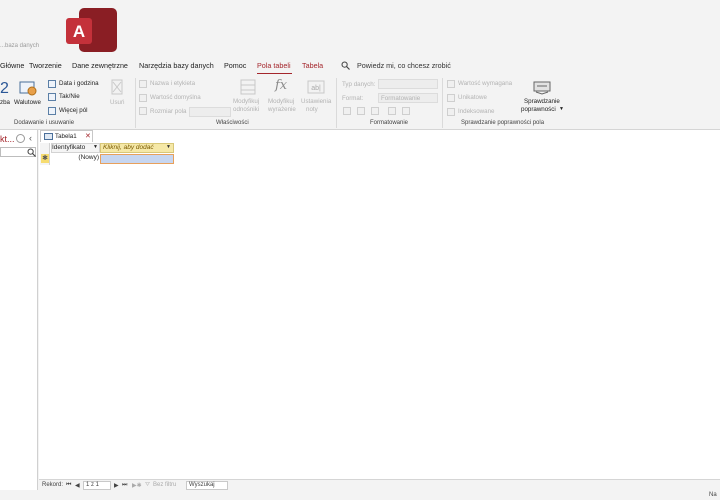 The height and width of the screenshot is (500, 720). What do you see at coordinates (124, 485) in the screenshot?
I see `last-record-icon: ⏭` at bounding box center [124, 485].